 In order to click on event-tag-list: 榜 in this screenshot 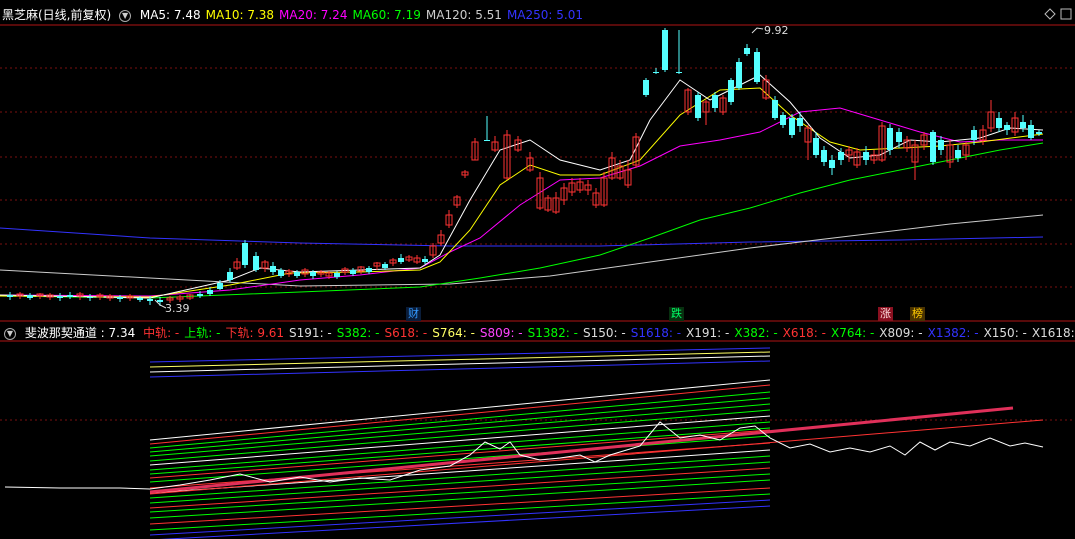, I will do `click(917, 314)`.